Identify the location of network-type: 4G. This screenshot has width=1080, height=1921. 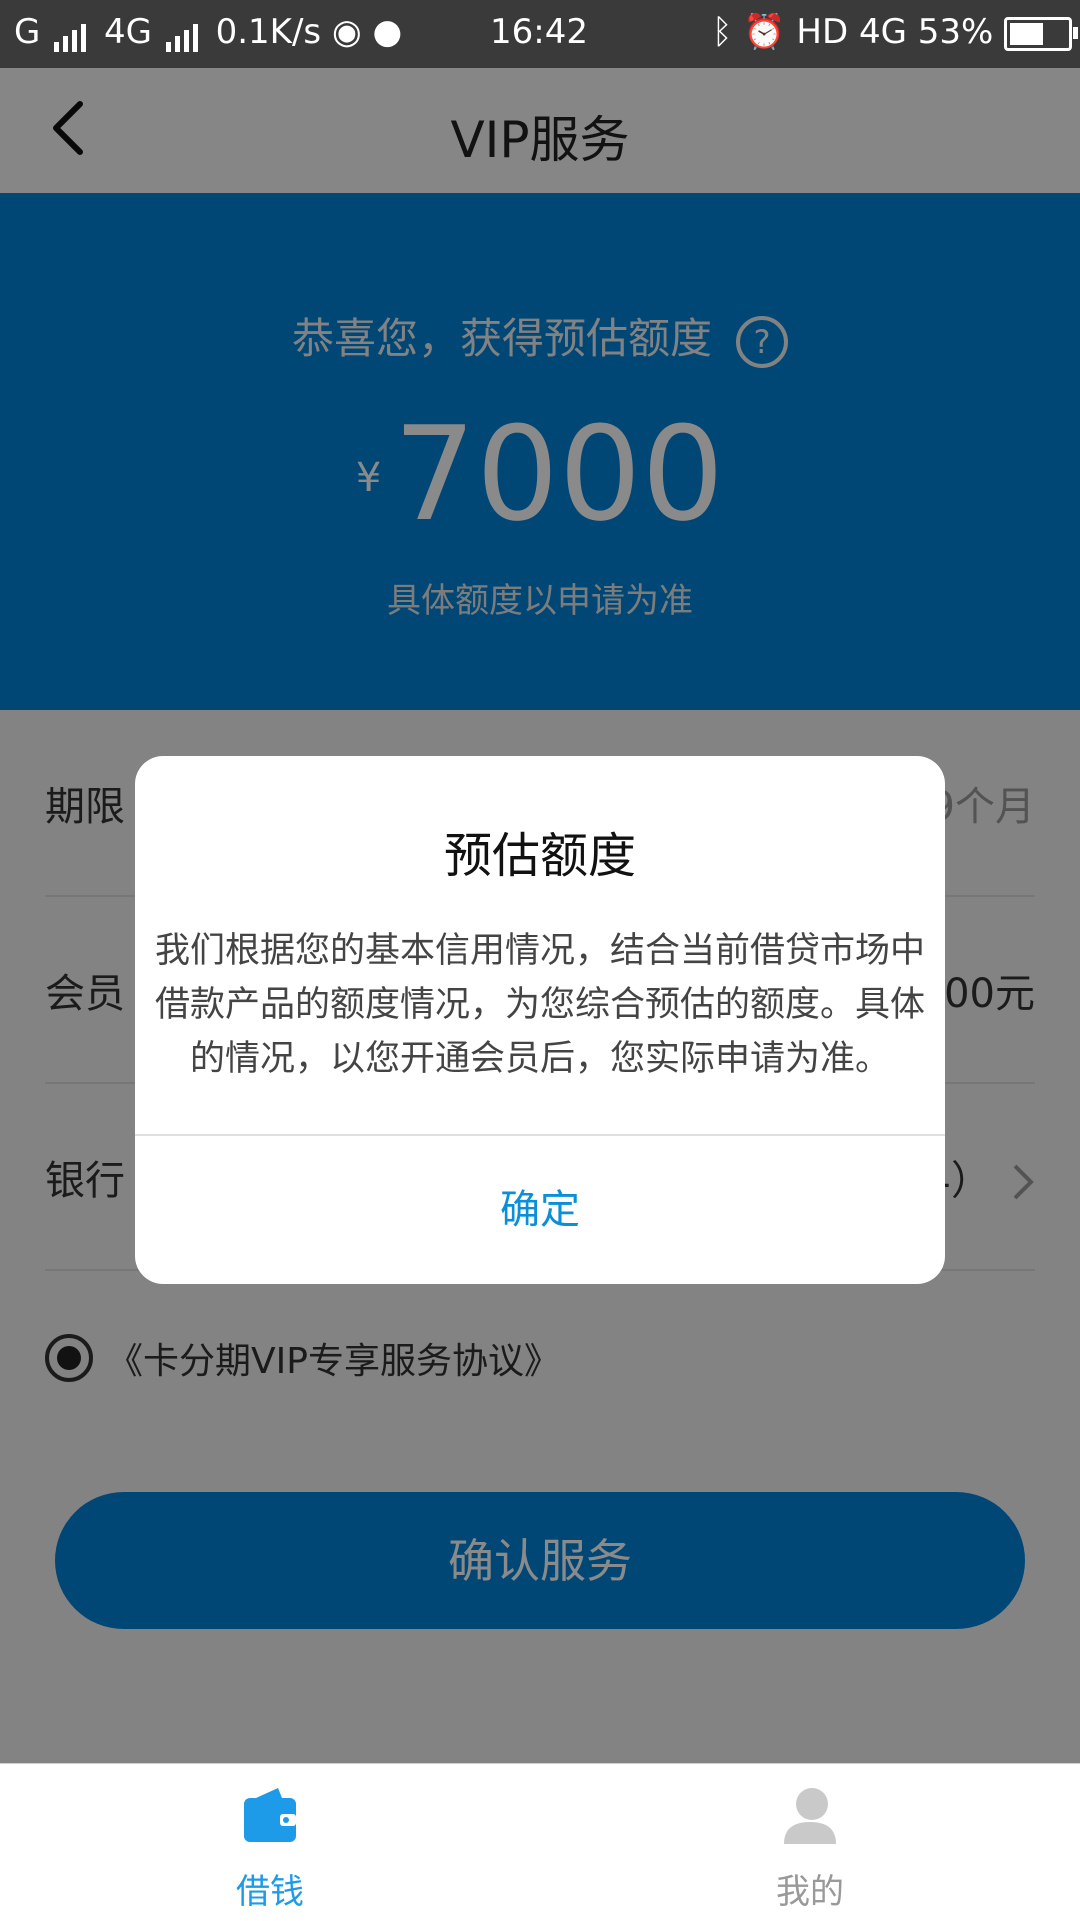
(882, 32).